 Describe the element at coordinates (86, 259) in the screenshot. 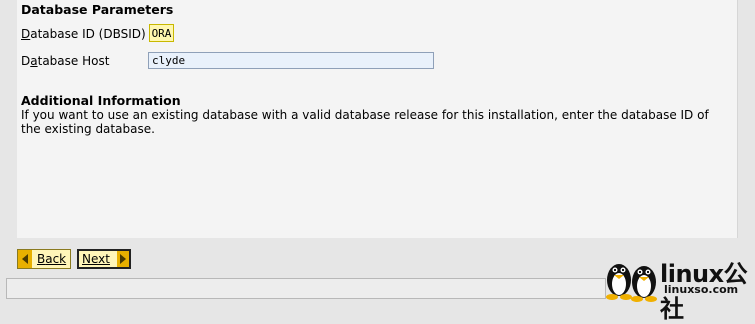

I see `next-mnemonic: N` at that location.